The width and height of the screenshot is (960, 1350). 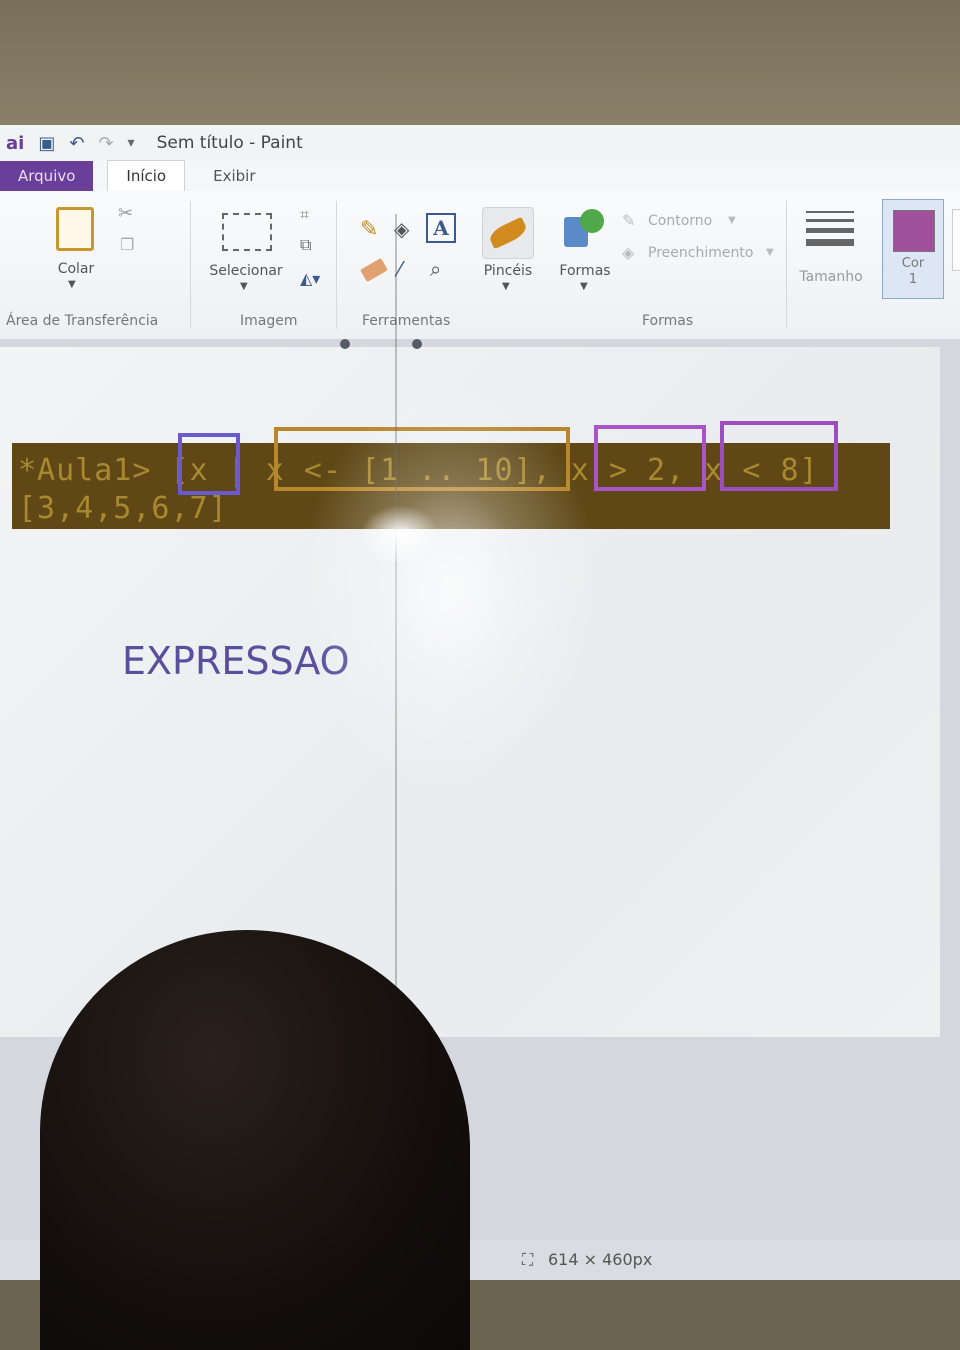 I want to click on wall-background, so click(x=480, y=62).